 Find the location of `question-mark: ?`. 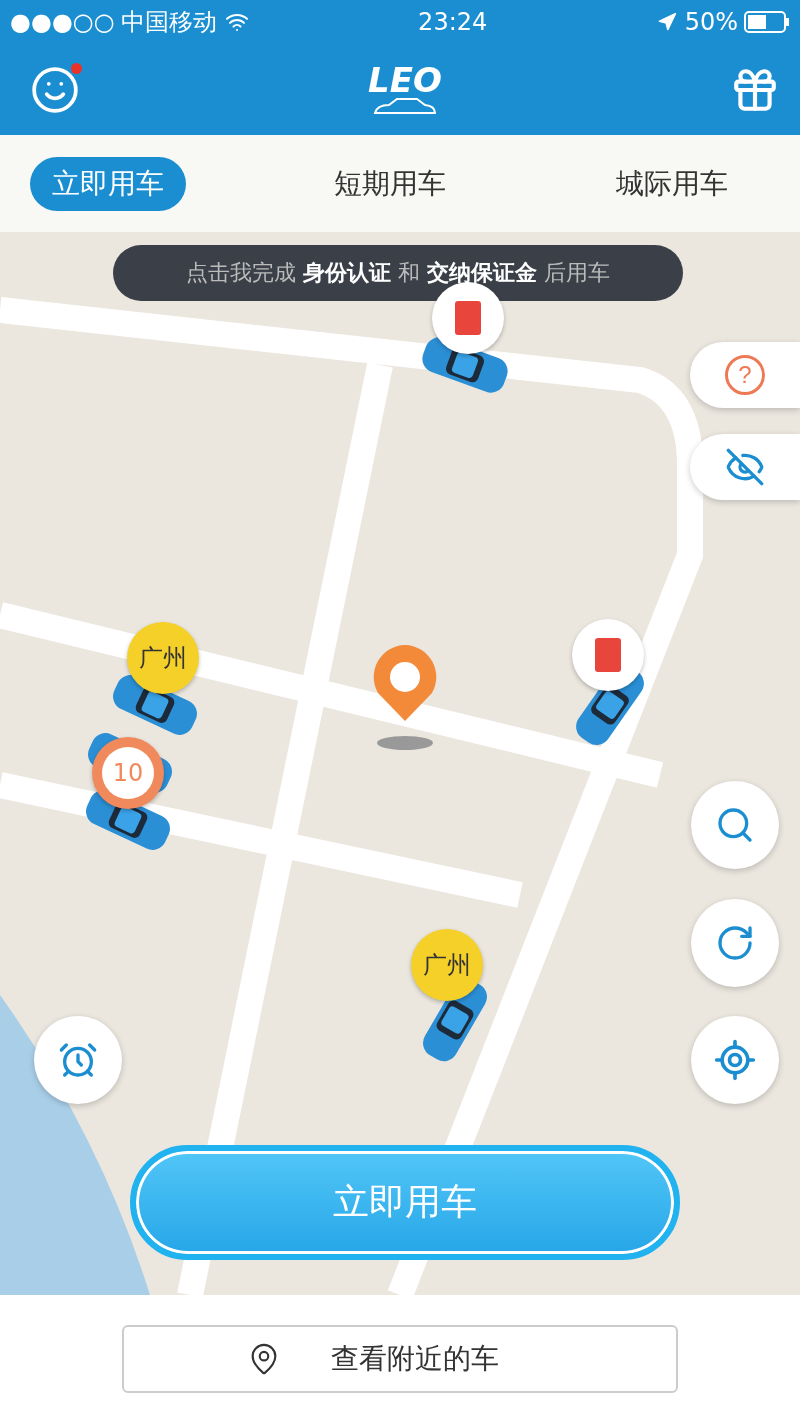

question-mark: ? is located at coordinates (745, 375).